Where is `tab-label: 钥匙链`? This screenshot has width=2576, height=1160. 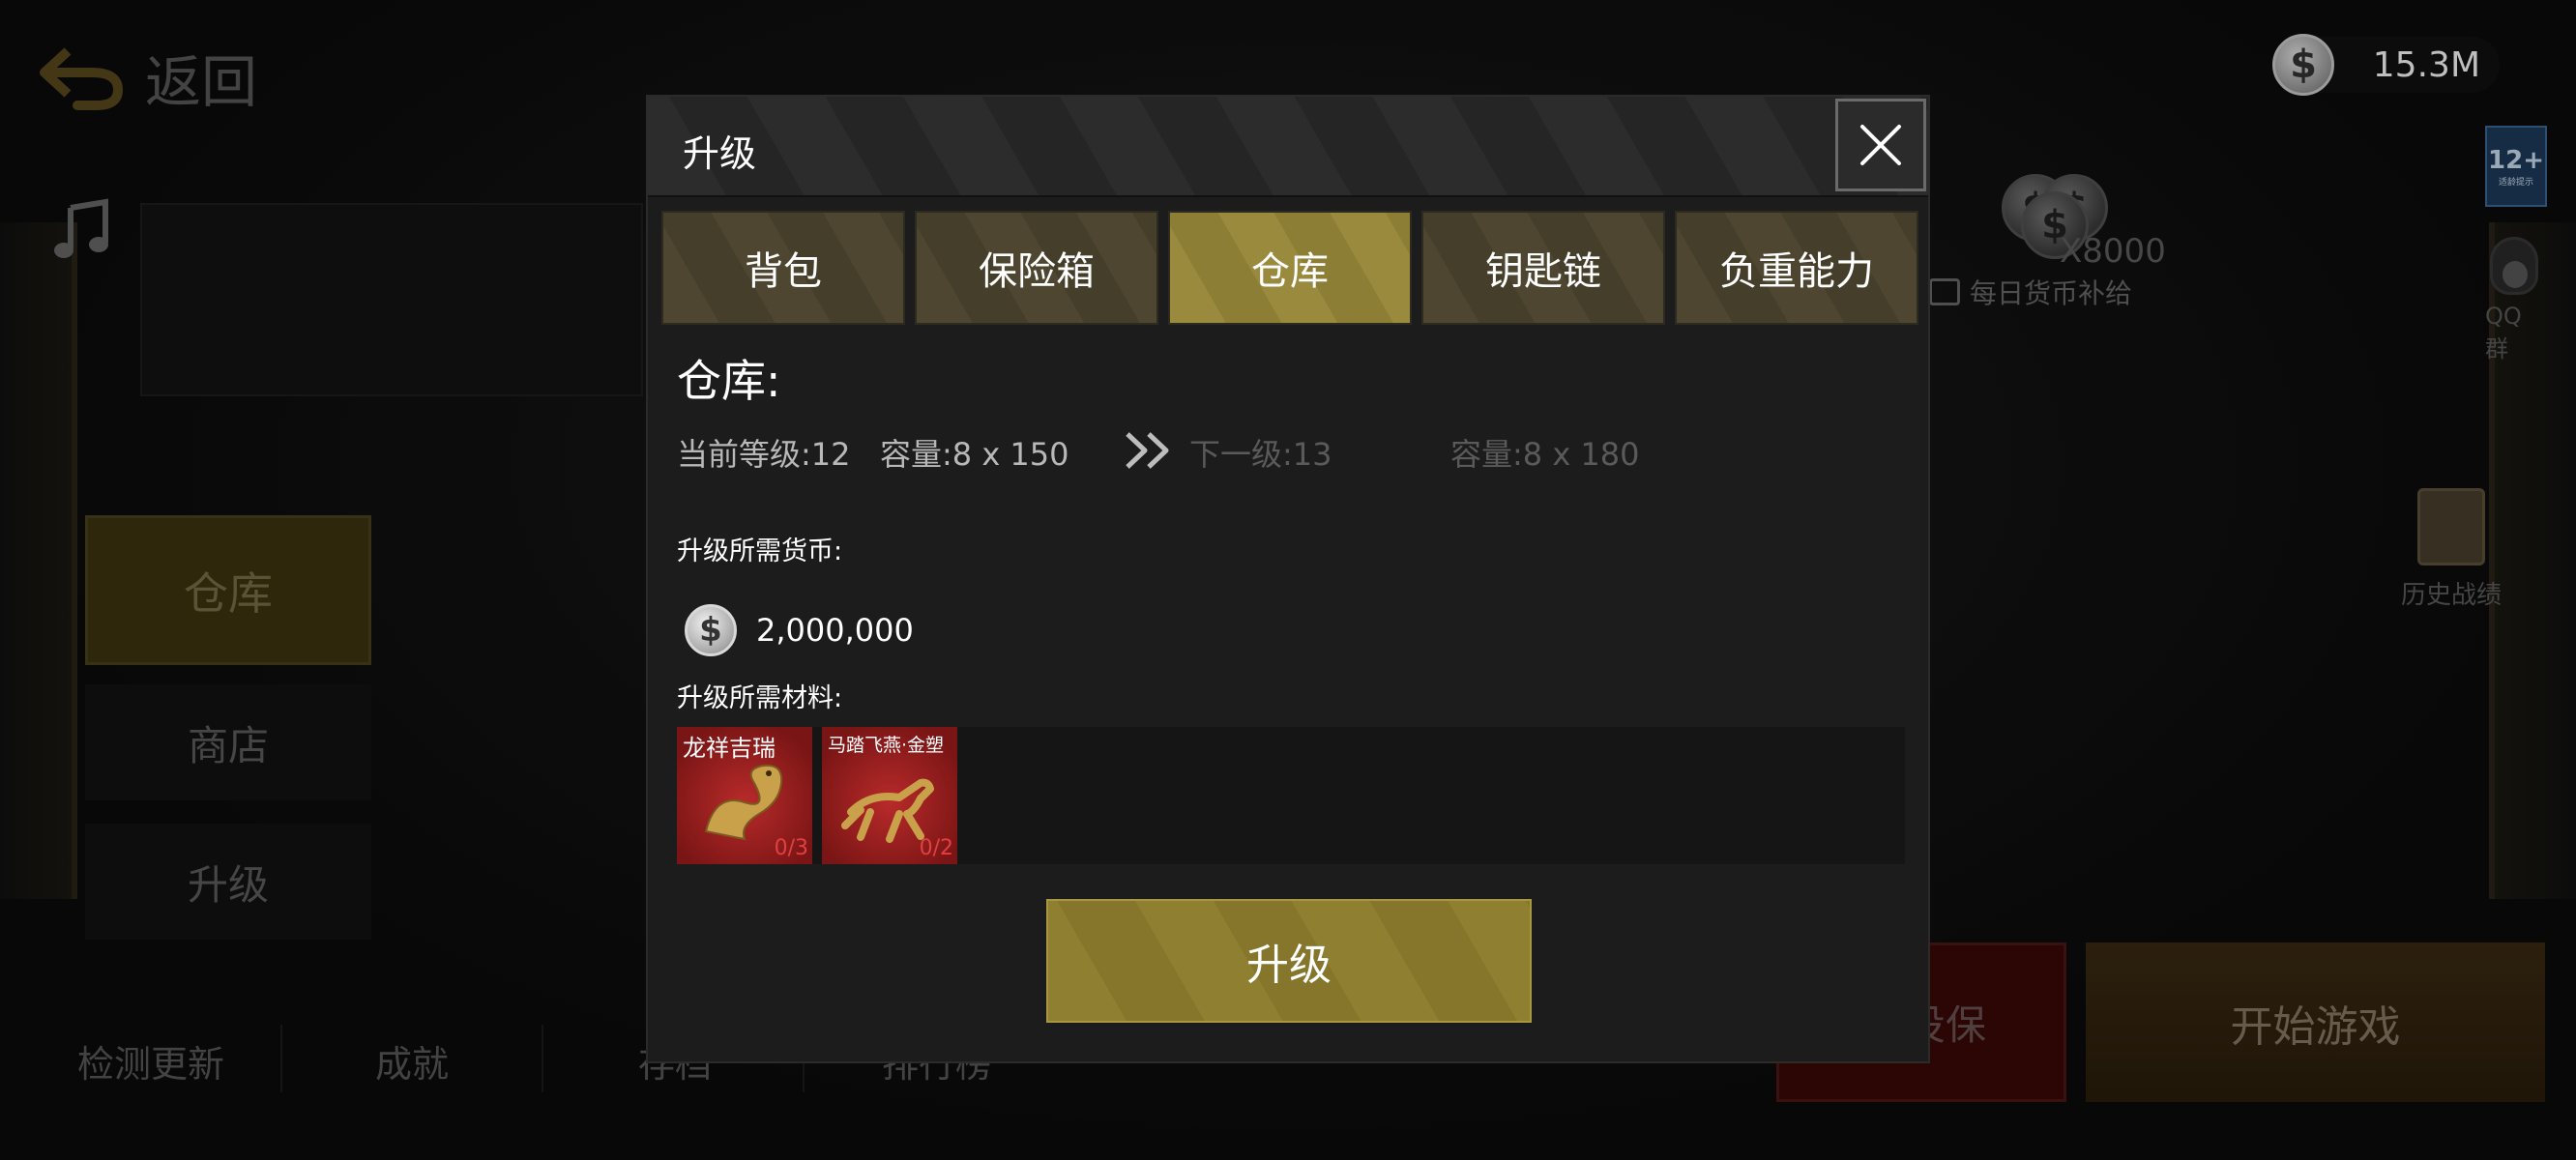 tab-label: 钥匙链 is located at coordinates (1543, 271).